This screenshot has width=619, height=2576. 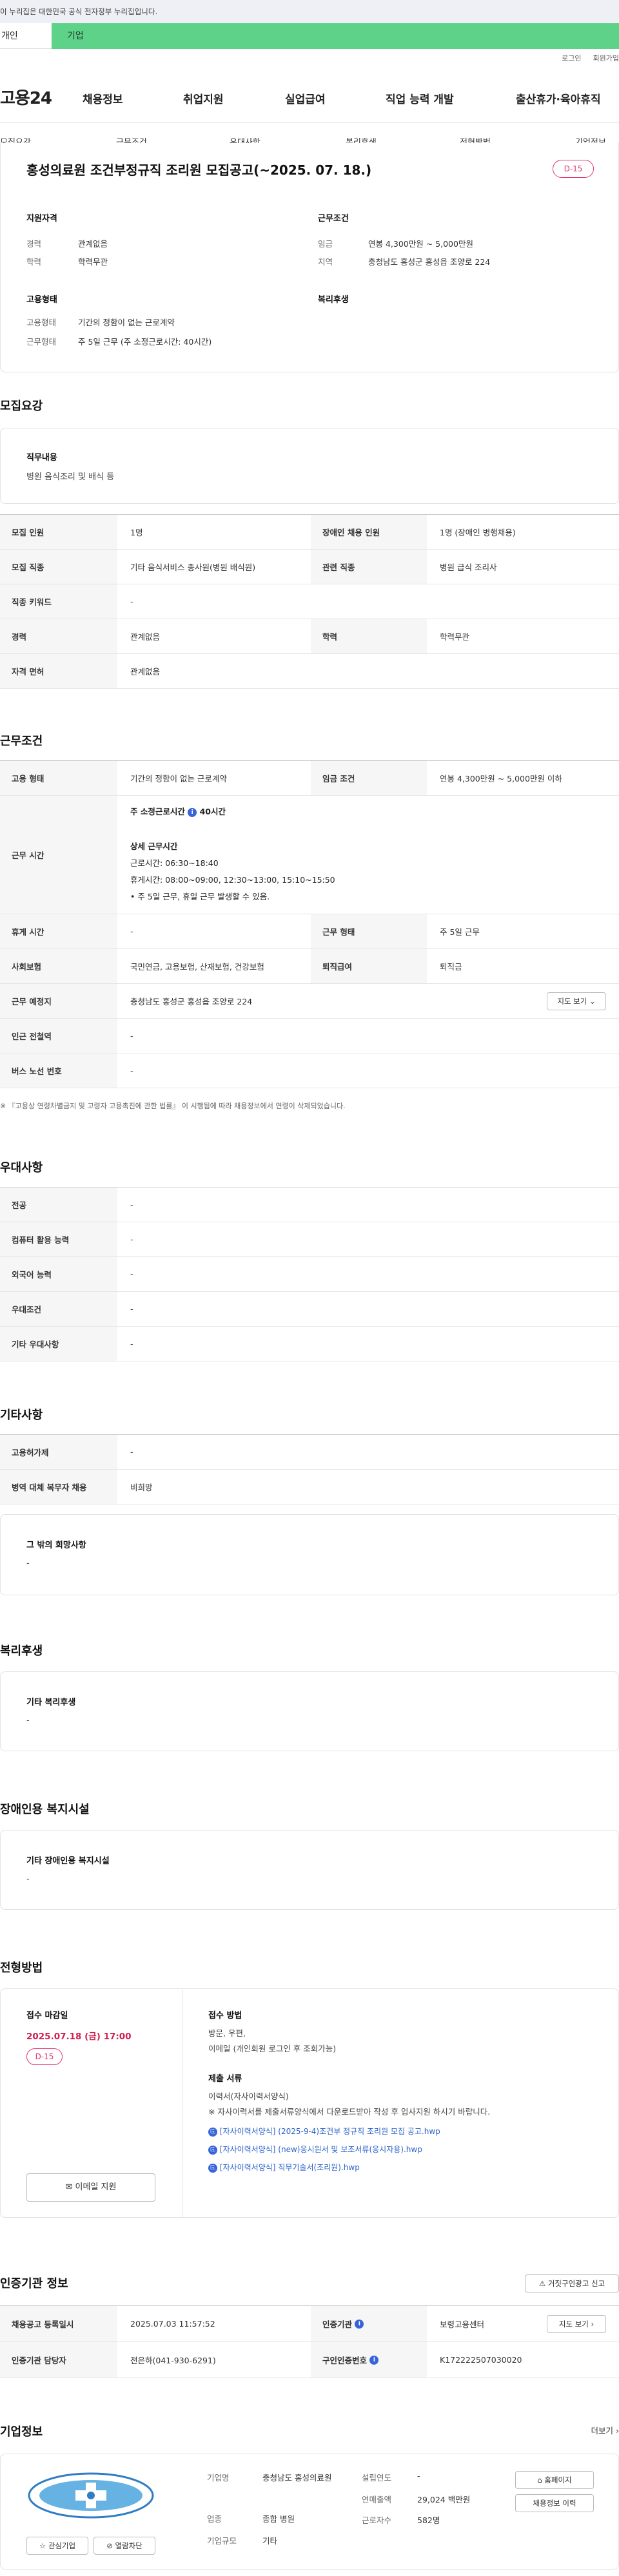 I want to click on block-icon: ⊘, so click(x=109, y=2545).